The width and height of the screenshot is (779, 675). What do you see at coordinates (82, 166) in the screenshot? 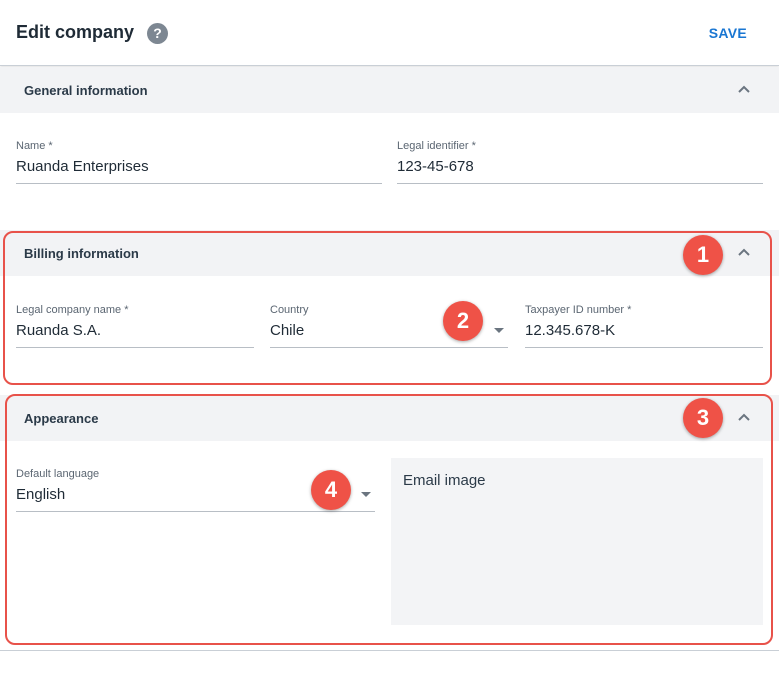
I see `name-input: Ruanda Enterprises` at bounding box center [82, 166].